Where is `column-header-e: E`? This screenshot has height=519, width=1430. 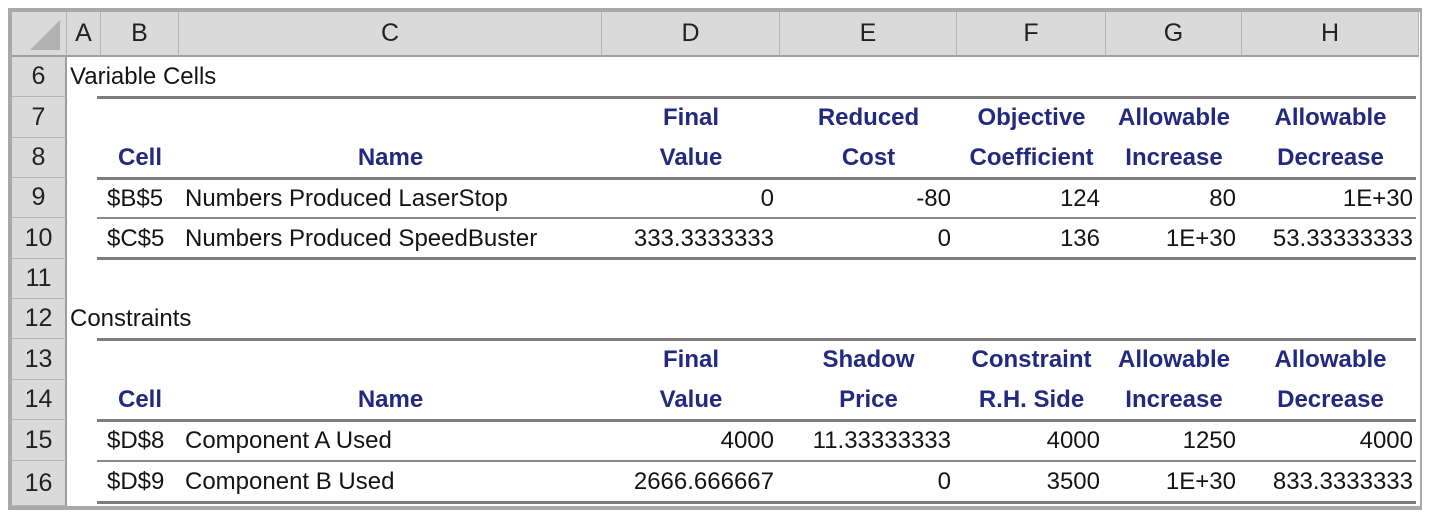 column-header-e: E is located at coordinates (868, 34).